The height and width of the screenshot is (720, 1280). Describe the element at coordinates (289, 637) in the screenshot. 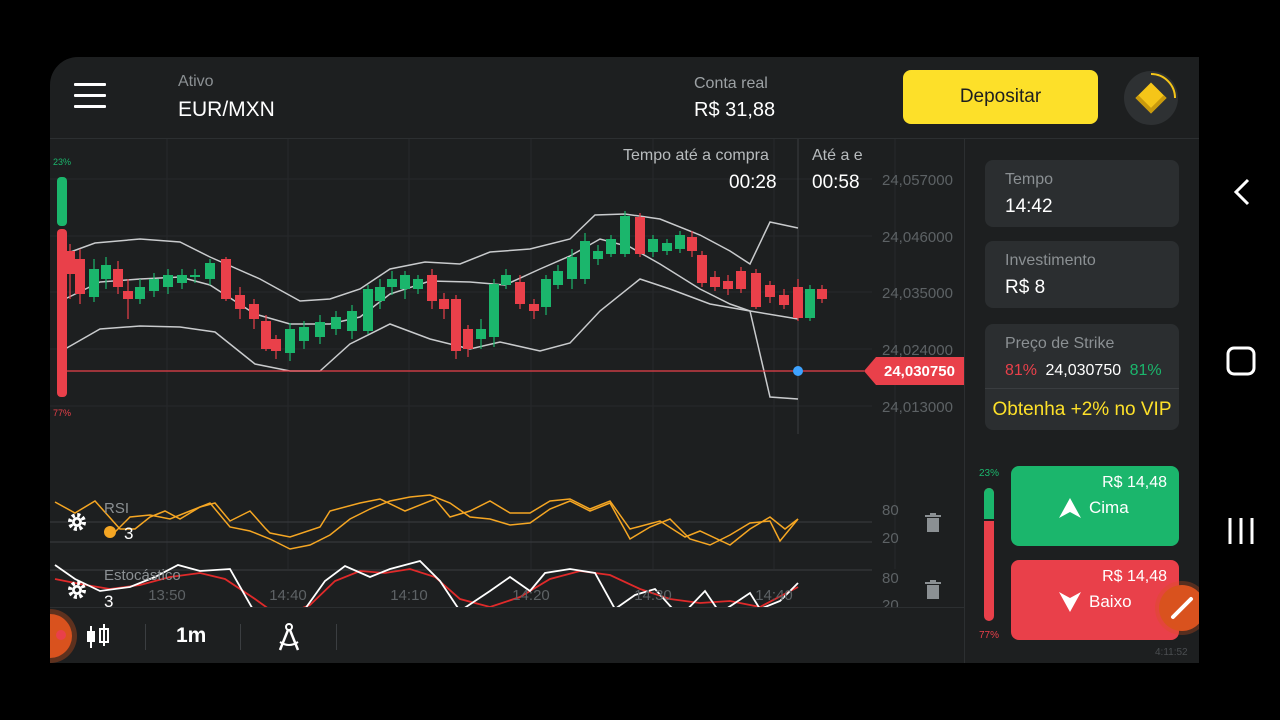

I see `drawing-tools-compass-icon` at that location.